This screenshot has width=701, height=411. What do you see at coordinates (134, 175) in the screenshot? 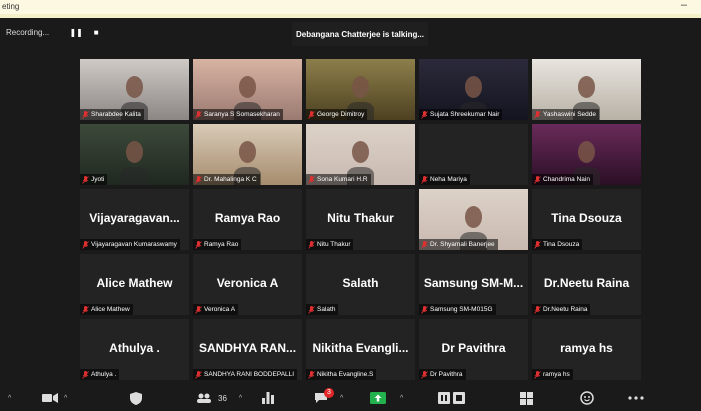
I see `person-silhouette-body` at bounding box center [134, 175].